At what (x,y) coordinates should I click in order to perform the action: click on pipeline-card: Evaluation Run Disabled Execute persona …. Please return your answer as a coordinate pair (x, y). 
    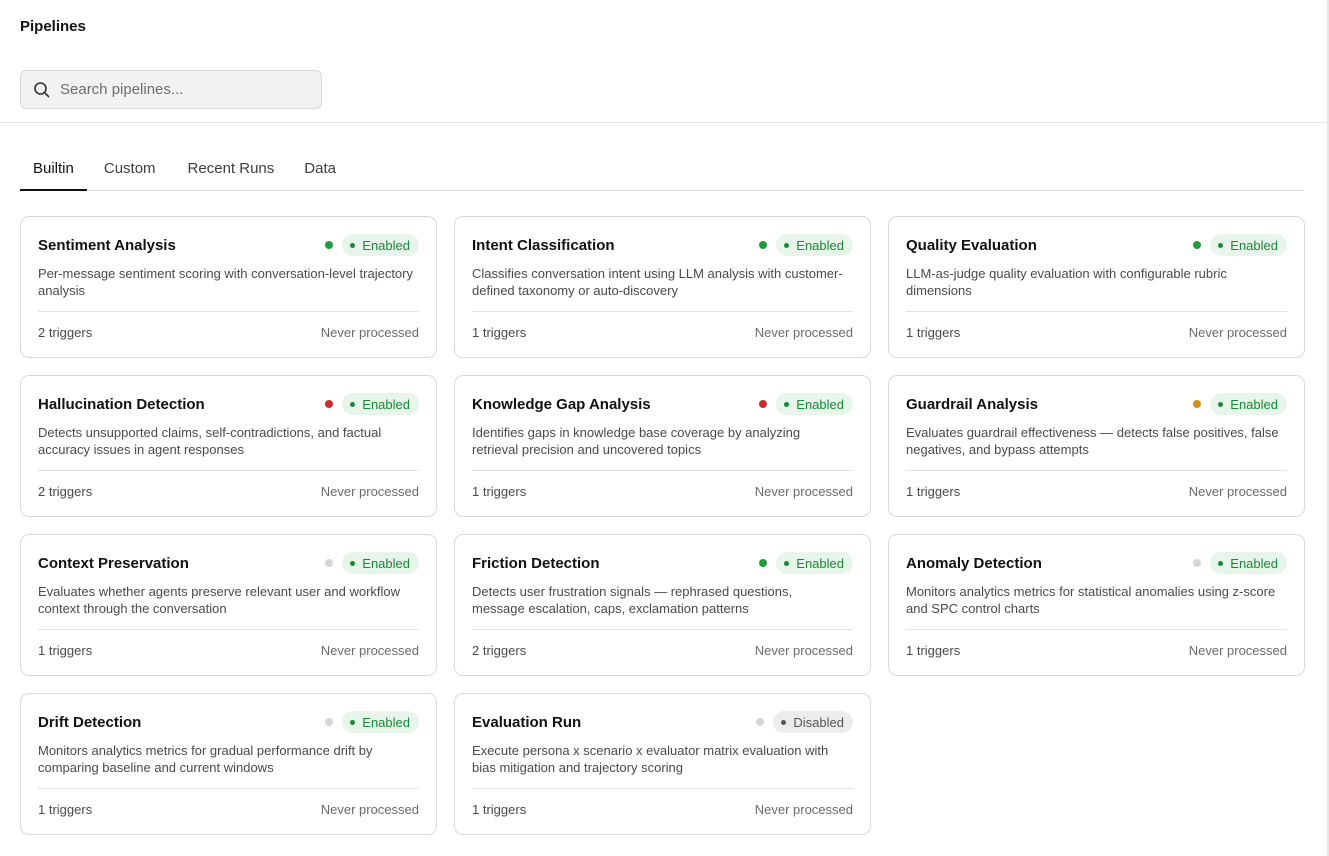
    Looking at the image, I should click on (662, 764).